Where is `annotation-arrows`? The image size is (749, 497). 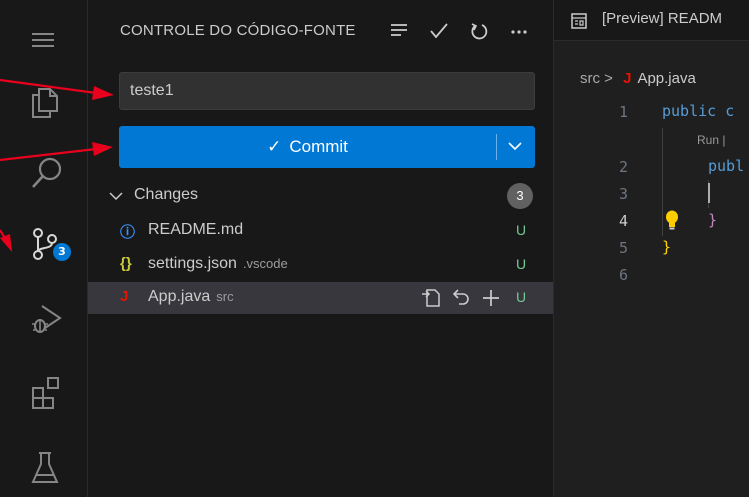 annotation-arrows is located at coordinates (57, 165).